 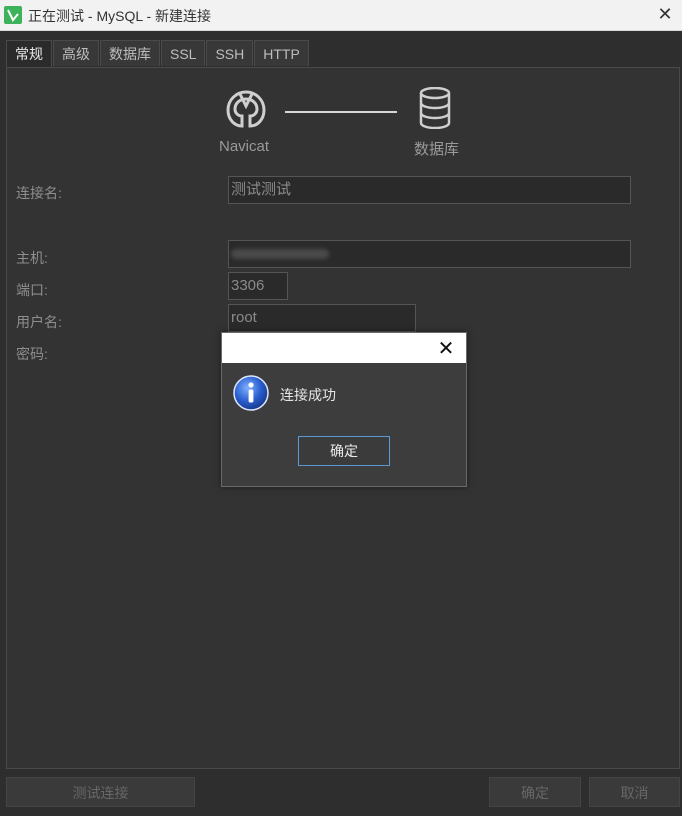 I want to click on dialog-ok-button: 确定, so click(x=344, y=451).